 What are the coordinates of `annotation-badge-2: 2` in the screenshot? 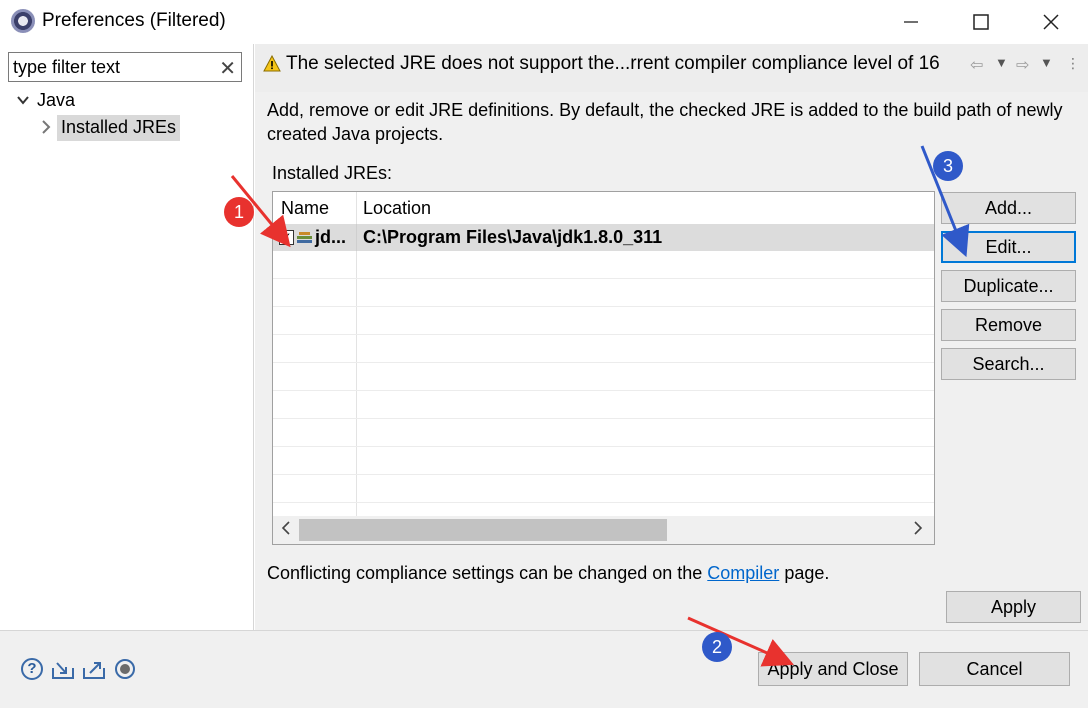 It's located at (717, 647).